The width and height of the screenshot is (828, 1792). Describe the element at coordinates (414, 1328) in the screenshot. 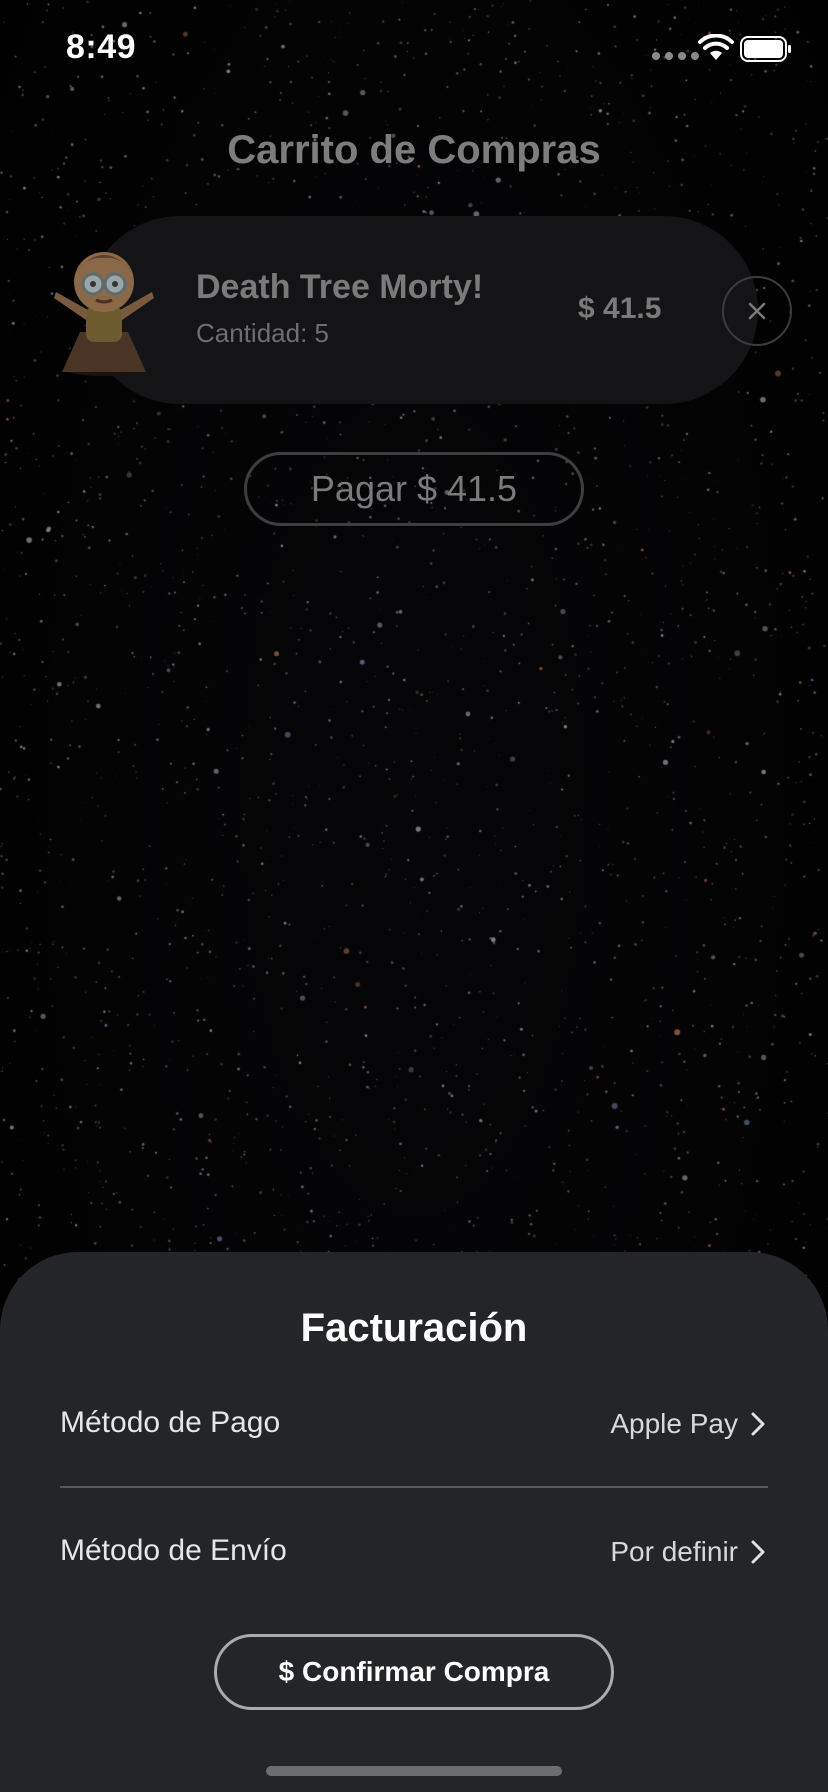

I see `sheet-title: Facturación` at that location.